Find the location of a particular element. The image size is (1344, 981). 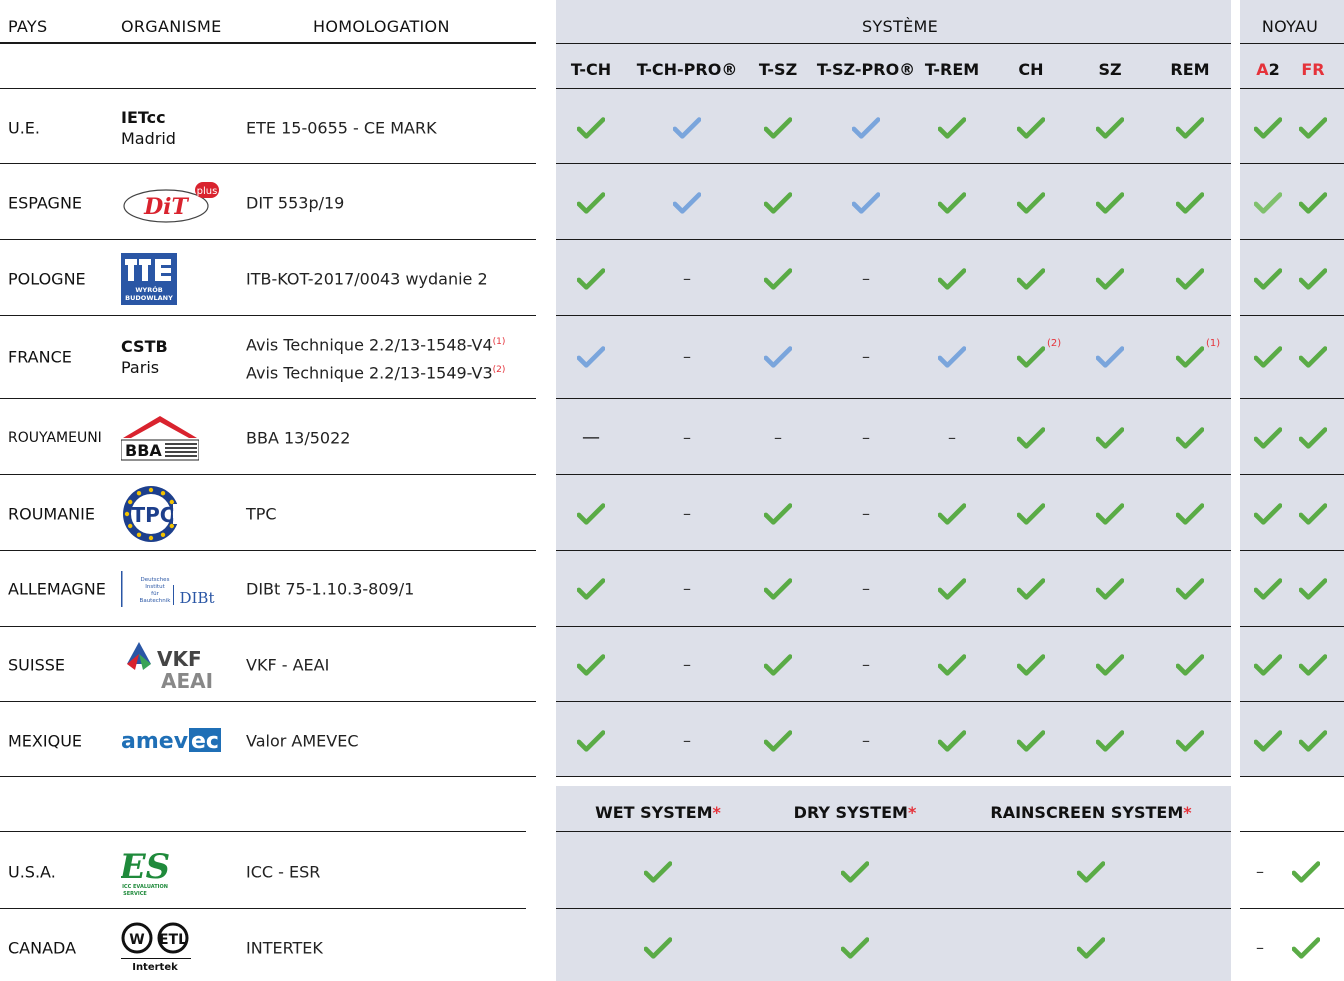

svg-text: WYRÓB is located at coordinates (148, 289).